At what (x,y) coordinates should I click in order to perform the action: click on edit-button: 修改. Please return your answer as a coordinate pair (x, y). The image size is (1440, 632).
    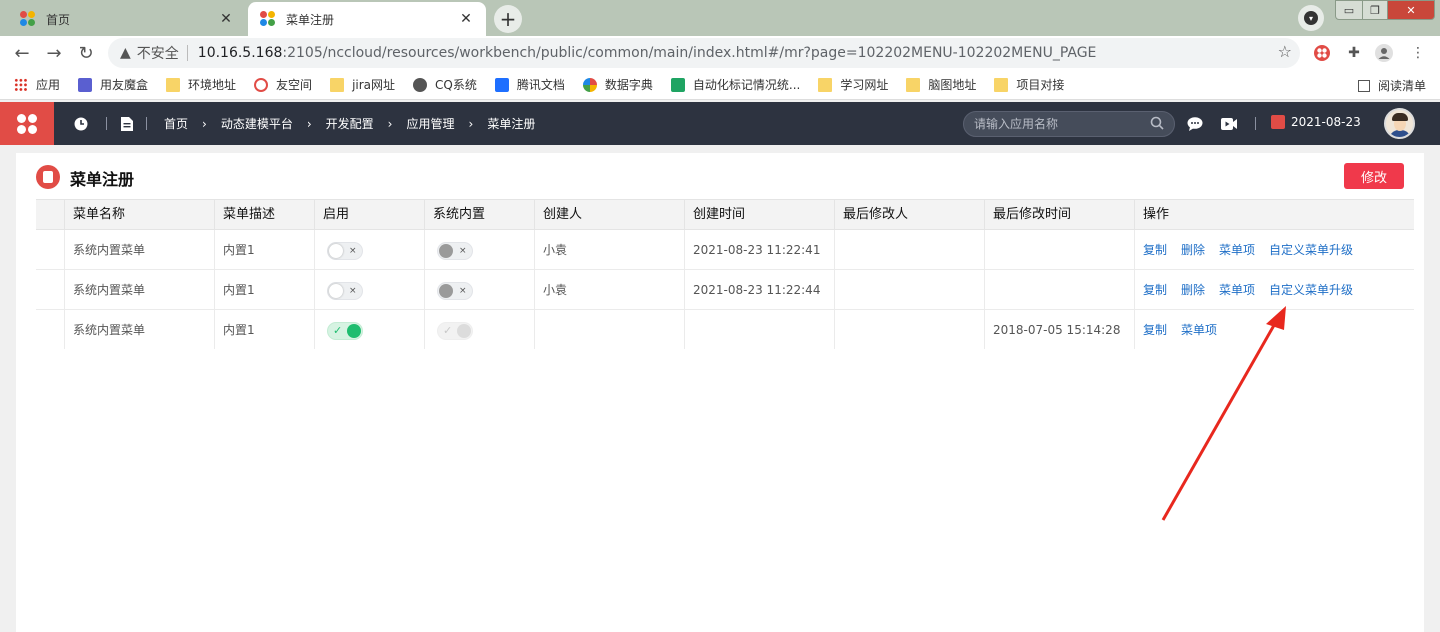
    Looking at the image, I should click on (1374, 176).